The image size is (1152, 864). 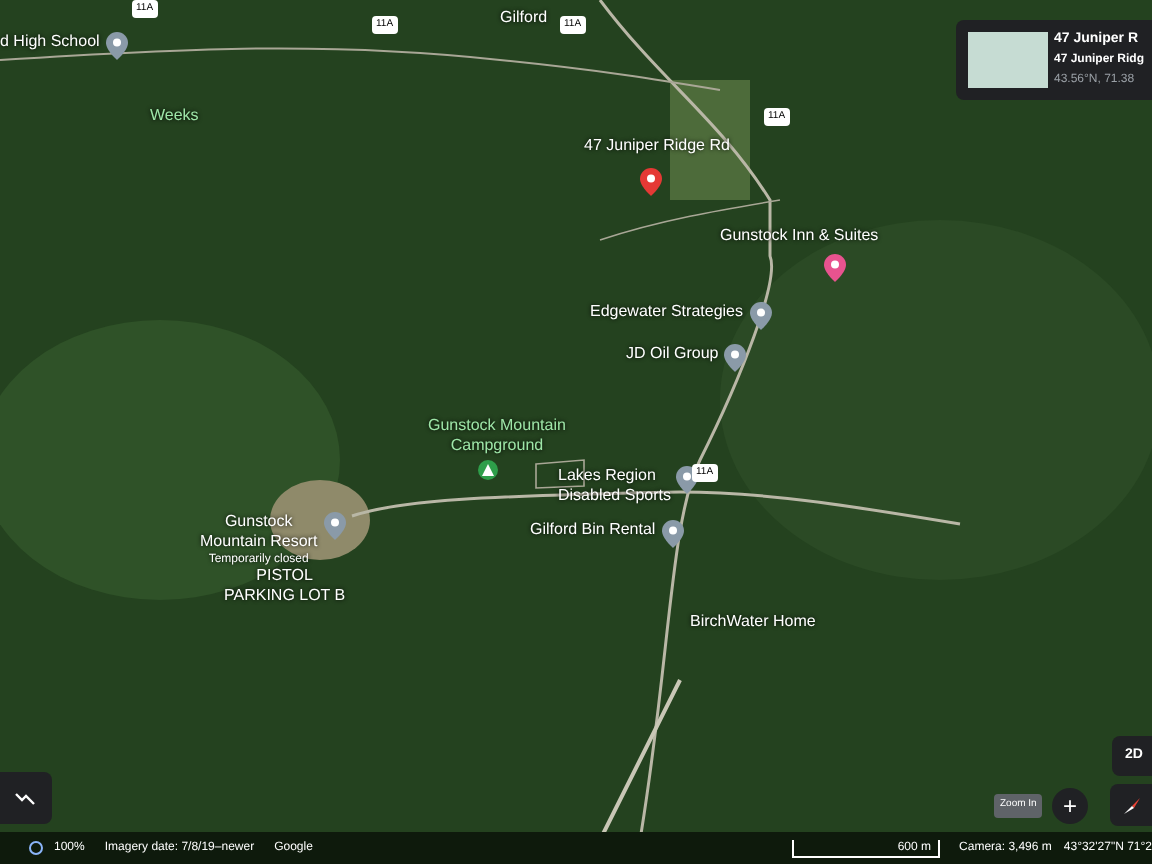 What do you see at coordinates (593, 530) in the screenshot?
I see `map-label: Gilford Bin Rental` at bounding box center [593, 530].